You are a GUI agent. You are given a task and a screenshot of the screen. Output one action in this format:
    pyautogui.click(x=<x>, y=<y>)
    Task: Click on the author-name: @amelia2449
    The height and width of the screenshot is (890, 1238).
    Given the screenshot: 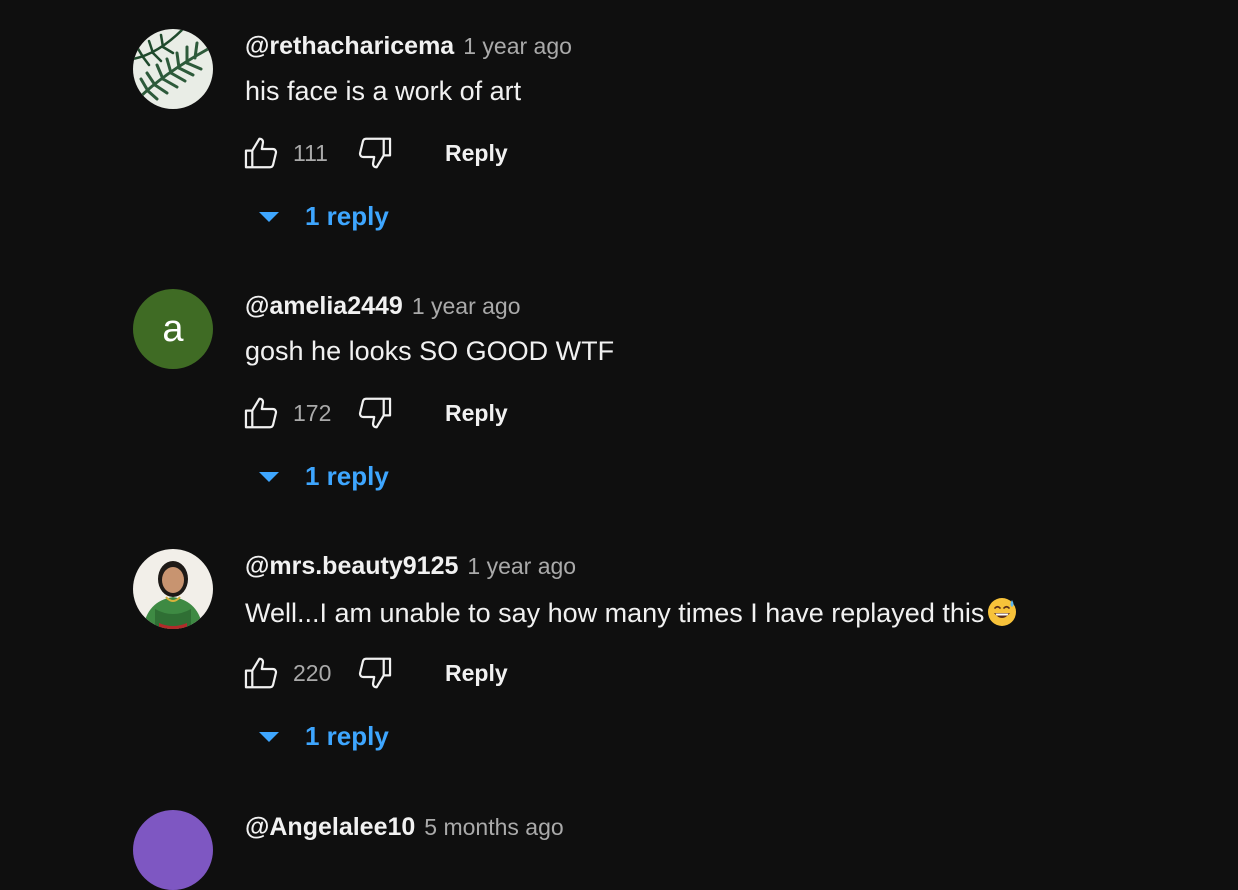 What is the action you would take?
    pyautogui.click(x=324, y=306)
    